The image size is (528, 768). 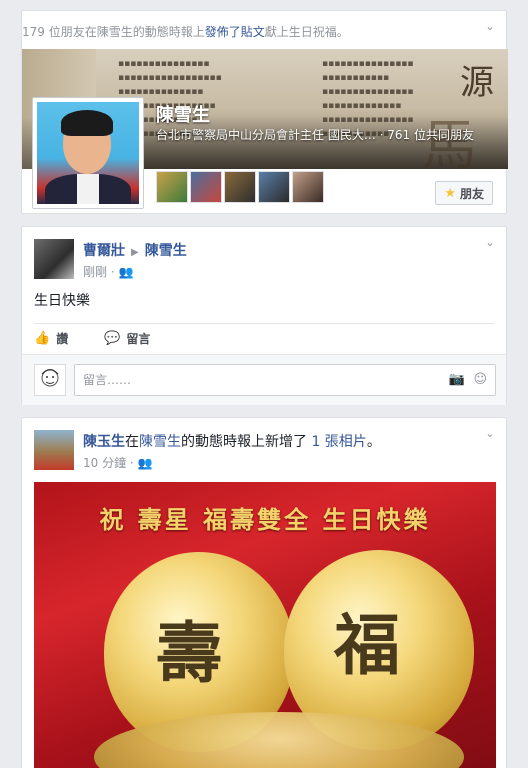 What do you see at coordinates (132, 442) in the screenshot?
I see `headline-text: 在` at bounding box center [132, 442].